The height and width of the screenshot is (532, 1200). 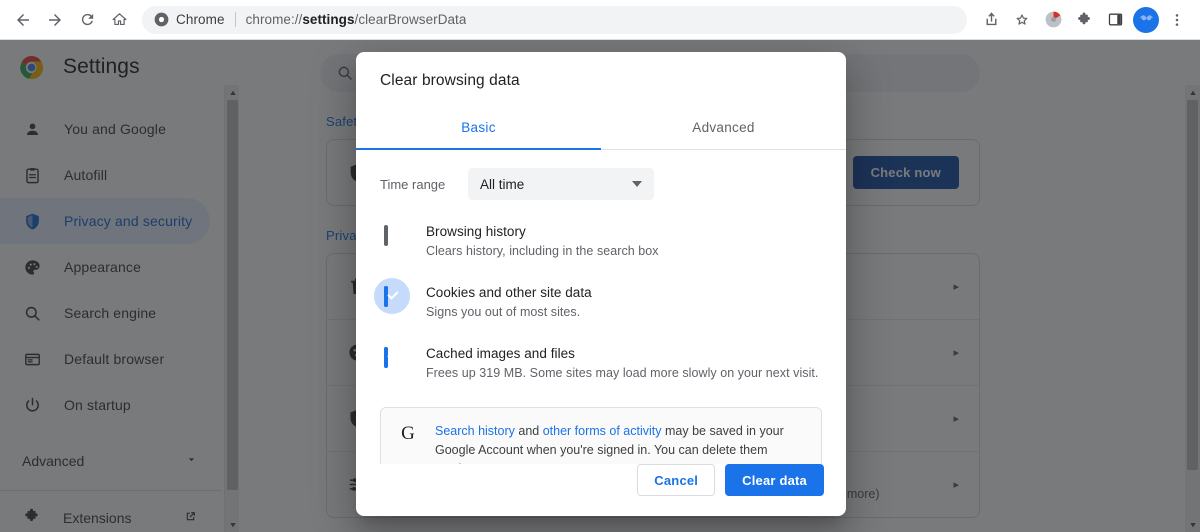 What do you see at coordinates (602, 431) in the screenshot?
I see `other-activity-link: other forms of activity` at bounding box center [602, 431].